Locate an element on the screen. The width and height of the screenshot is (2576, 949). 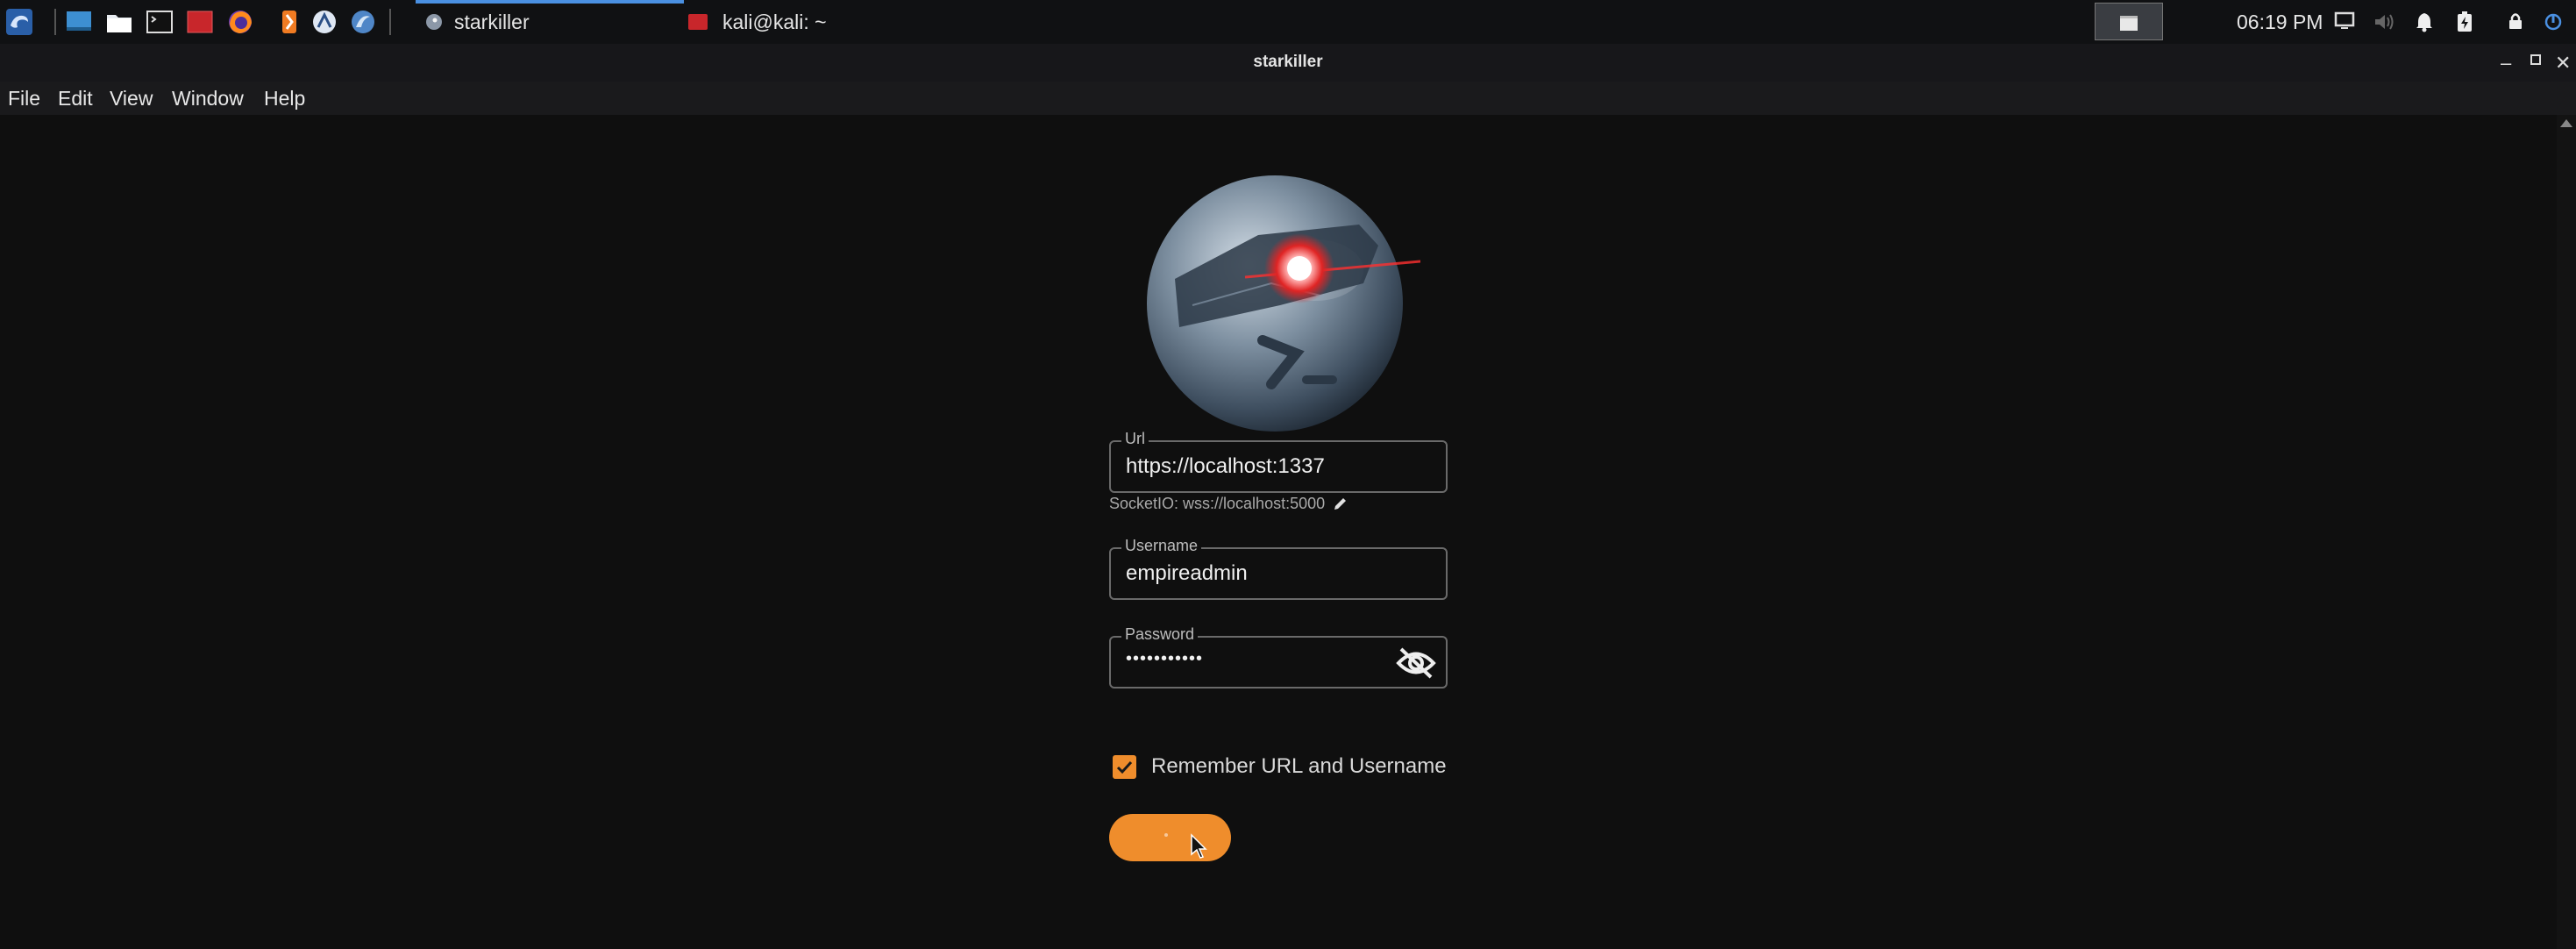
task-terminal: kali@kali: ~ is located at coordinates (820, 22).